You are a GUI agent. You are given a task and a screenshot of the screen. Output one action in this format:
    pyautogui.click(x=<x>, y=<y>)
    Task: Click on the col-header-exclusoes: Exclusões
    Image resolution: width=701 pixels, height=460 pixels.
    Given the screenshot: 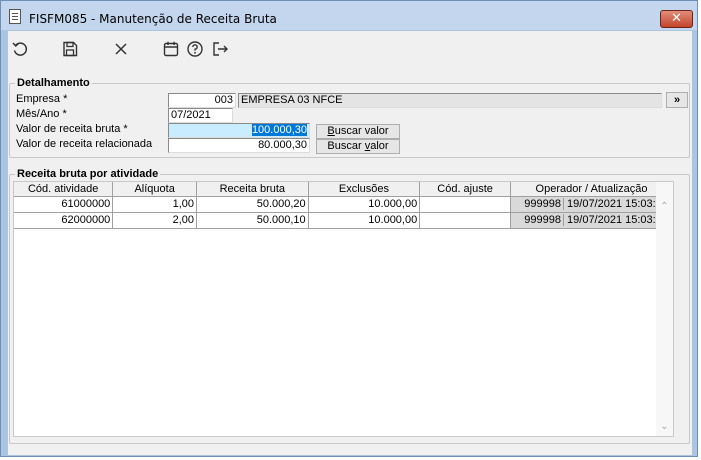 What is the action you would take?
    pyautogui.click(x=364, y=189)
    